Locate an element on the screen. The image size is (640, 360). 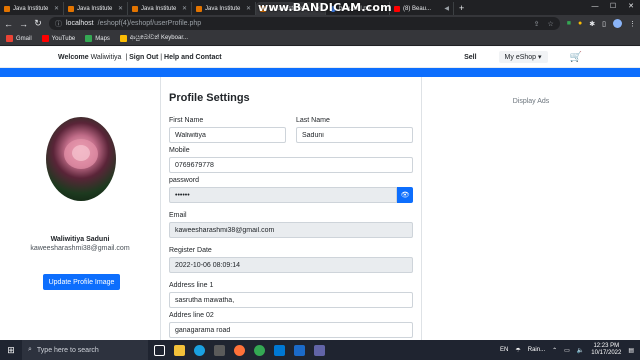
email-field is located at coordinates (291, 230).